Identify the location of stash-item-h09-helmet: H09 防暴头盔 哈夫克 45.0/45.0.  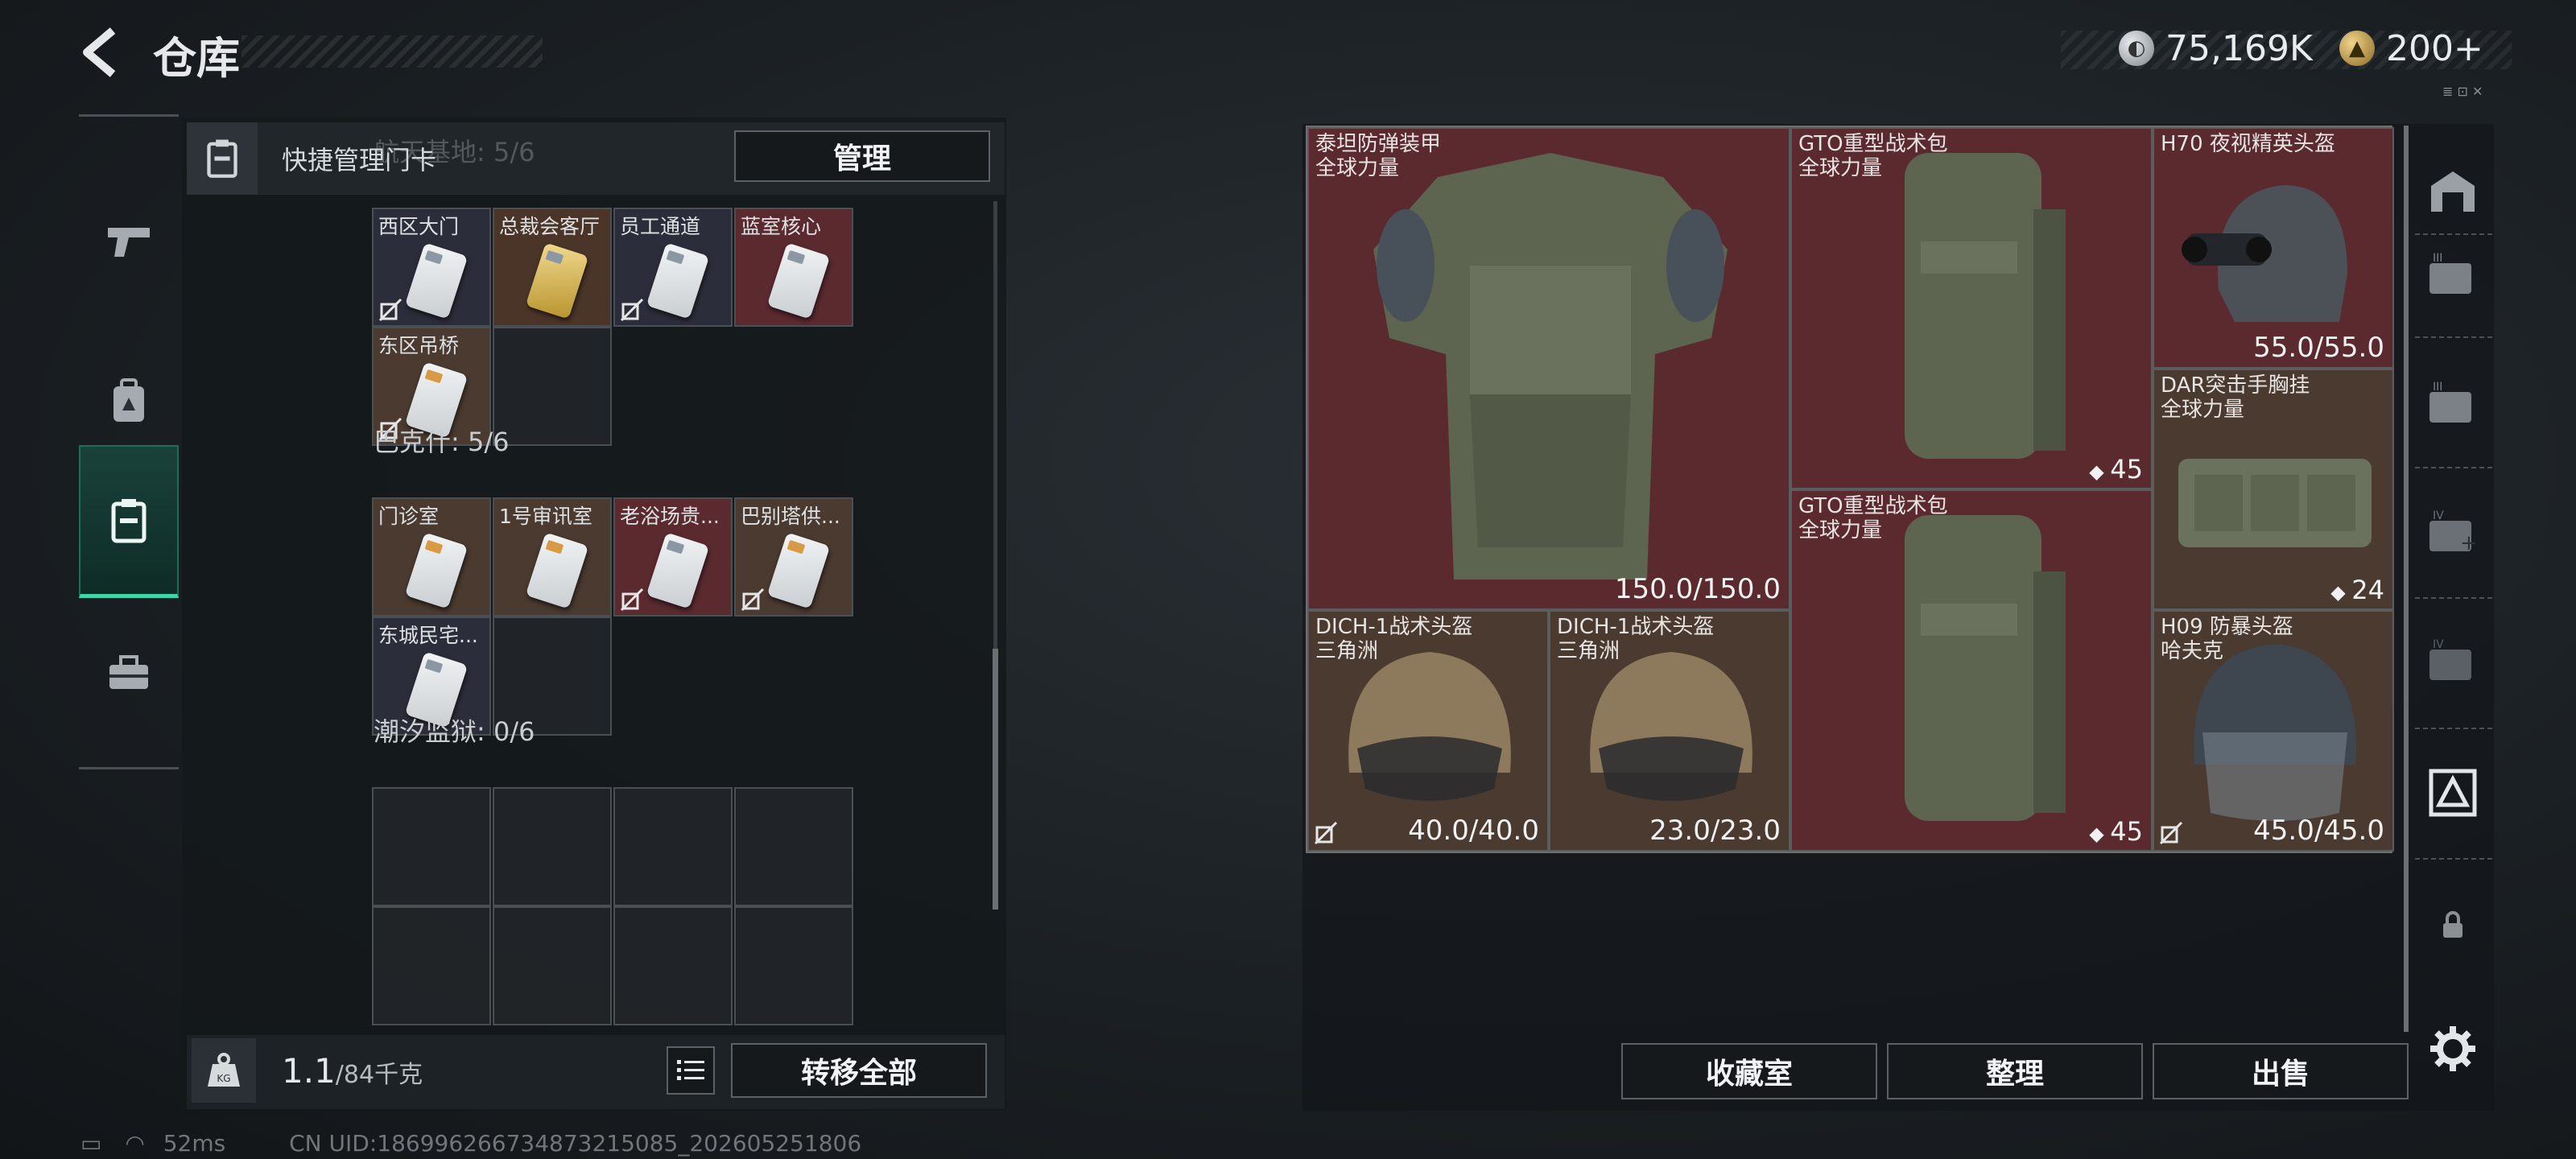
(2273, 731).